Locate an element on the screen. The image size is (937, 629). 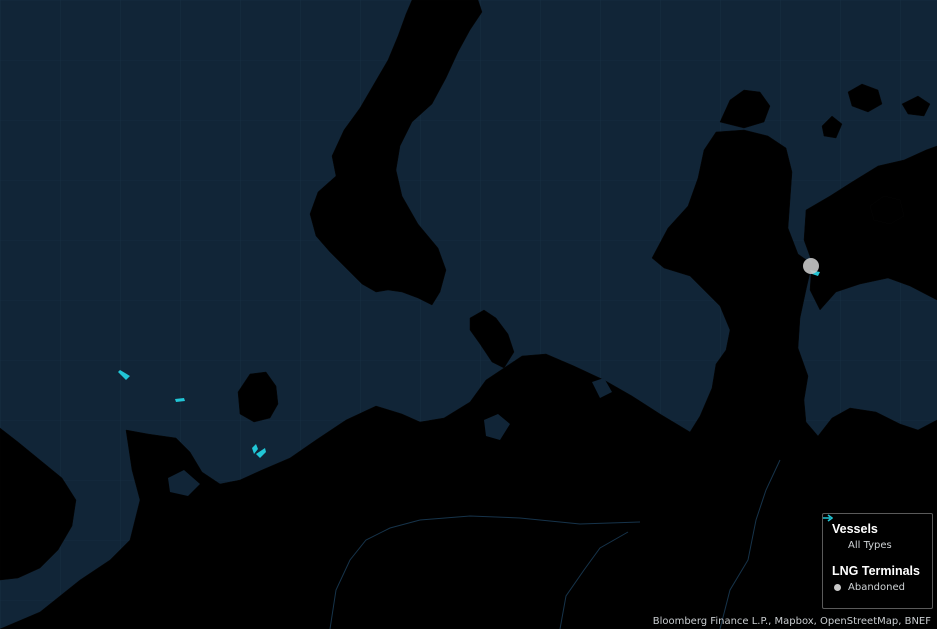
legend-terminals-title: LNG Terminals is located at coordinates (876, 571).